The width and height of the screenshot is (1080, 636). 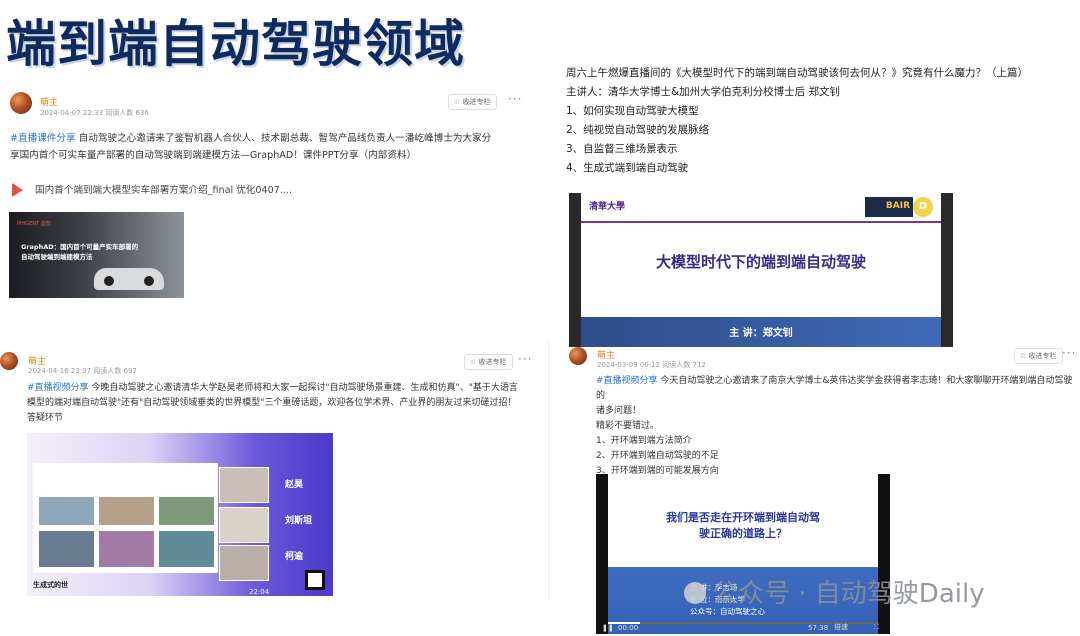 I want to click on column-divider, so click(x=548, y=470).